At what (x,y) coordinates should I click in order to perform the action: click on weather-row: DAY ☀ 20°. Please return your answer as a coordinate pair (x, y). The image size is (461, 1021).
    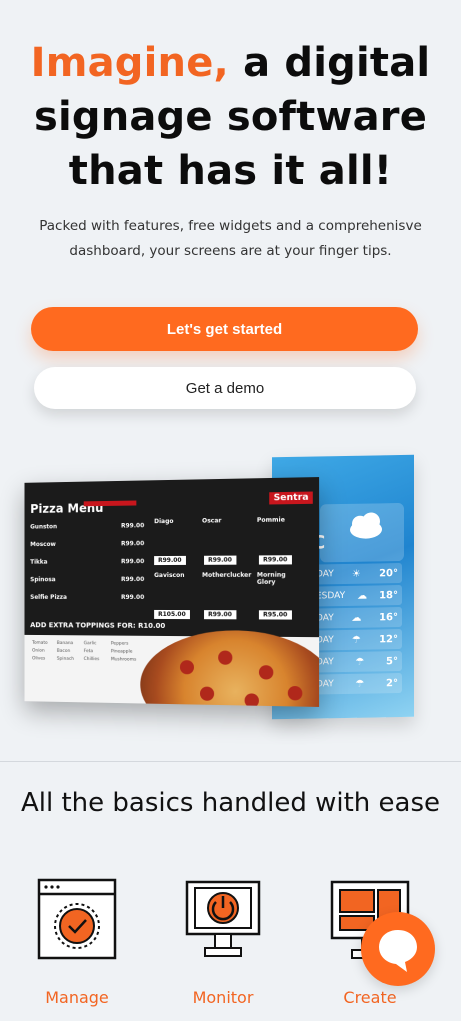
    Looking at the image, I should click on (357, 573).